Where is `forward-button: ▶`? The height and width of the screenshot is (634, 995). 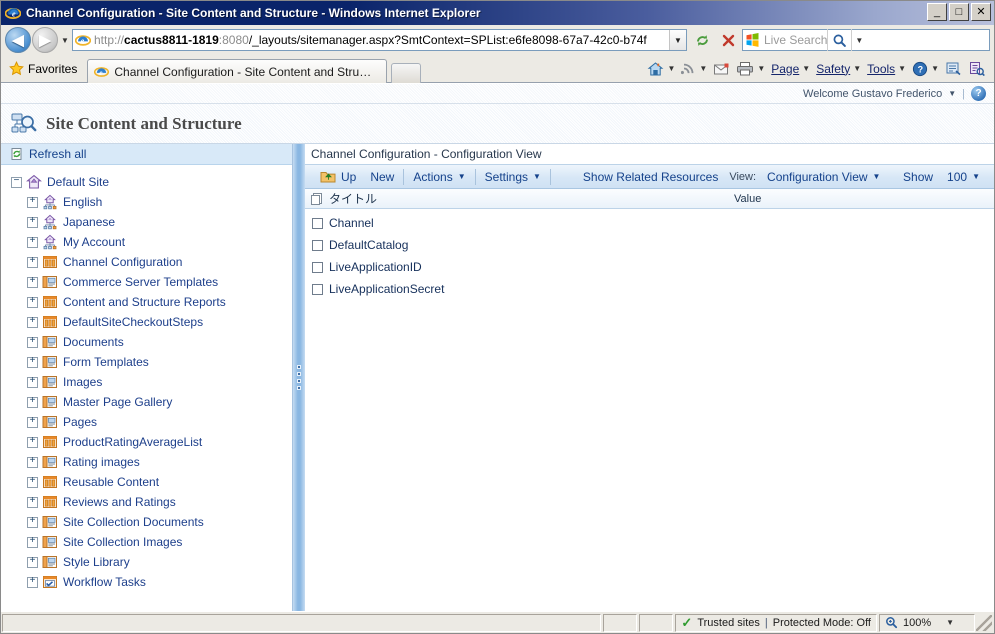 forward-button: ▶ is located at coordinates (45, 40).